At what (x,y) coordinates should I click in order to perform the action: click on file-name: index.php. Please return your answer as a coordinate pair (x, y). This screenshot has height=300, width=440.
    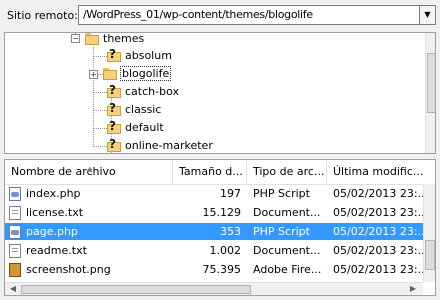
    Looking at the image, I should click on (53, 193).